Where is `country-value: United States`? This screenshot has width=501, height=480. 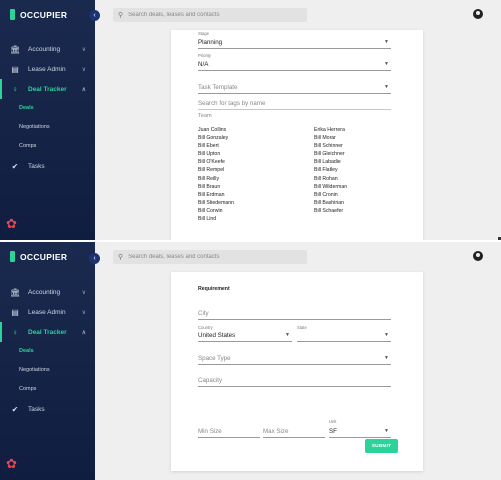
country-value: United States is located at coordinates (217, 335).